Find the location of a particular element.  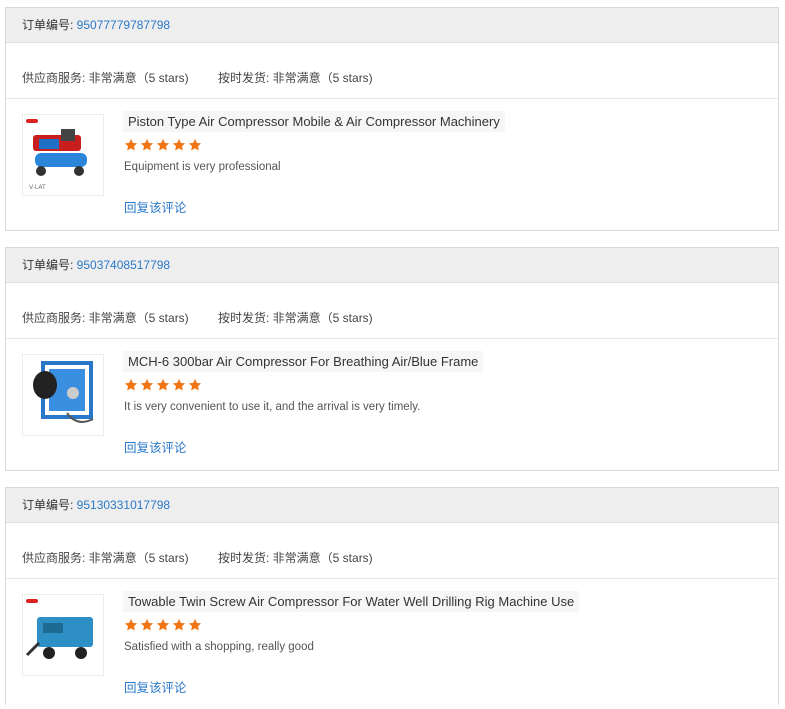

review-text: Satisfied with a shopping, really good is located at coordinates (219, 647).